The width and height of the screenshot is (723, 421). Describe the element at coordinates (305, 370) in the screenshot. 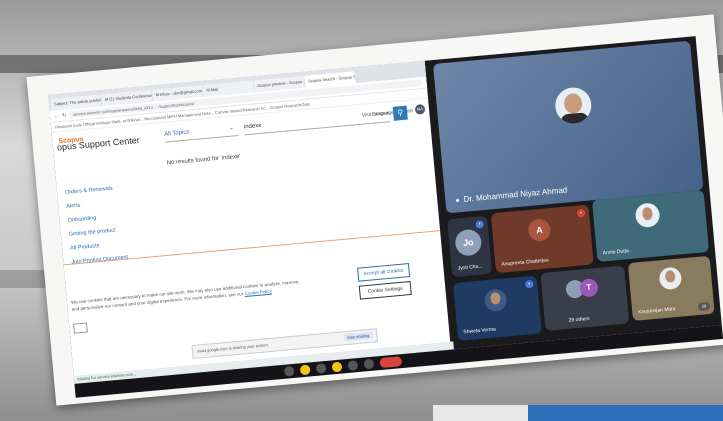

I see `camera-icon` at that location.